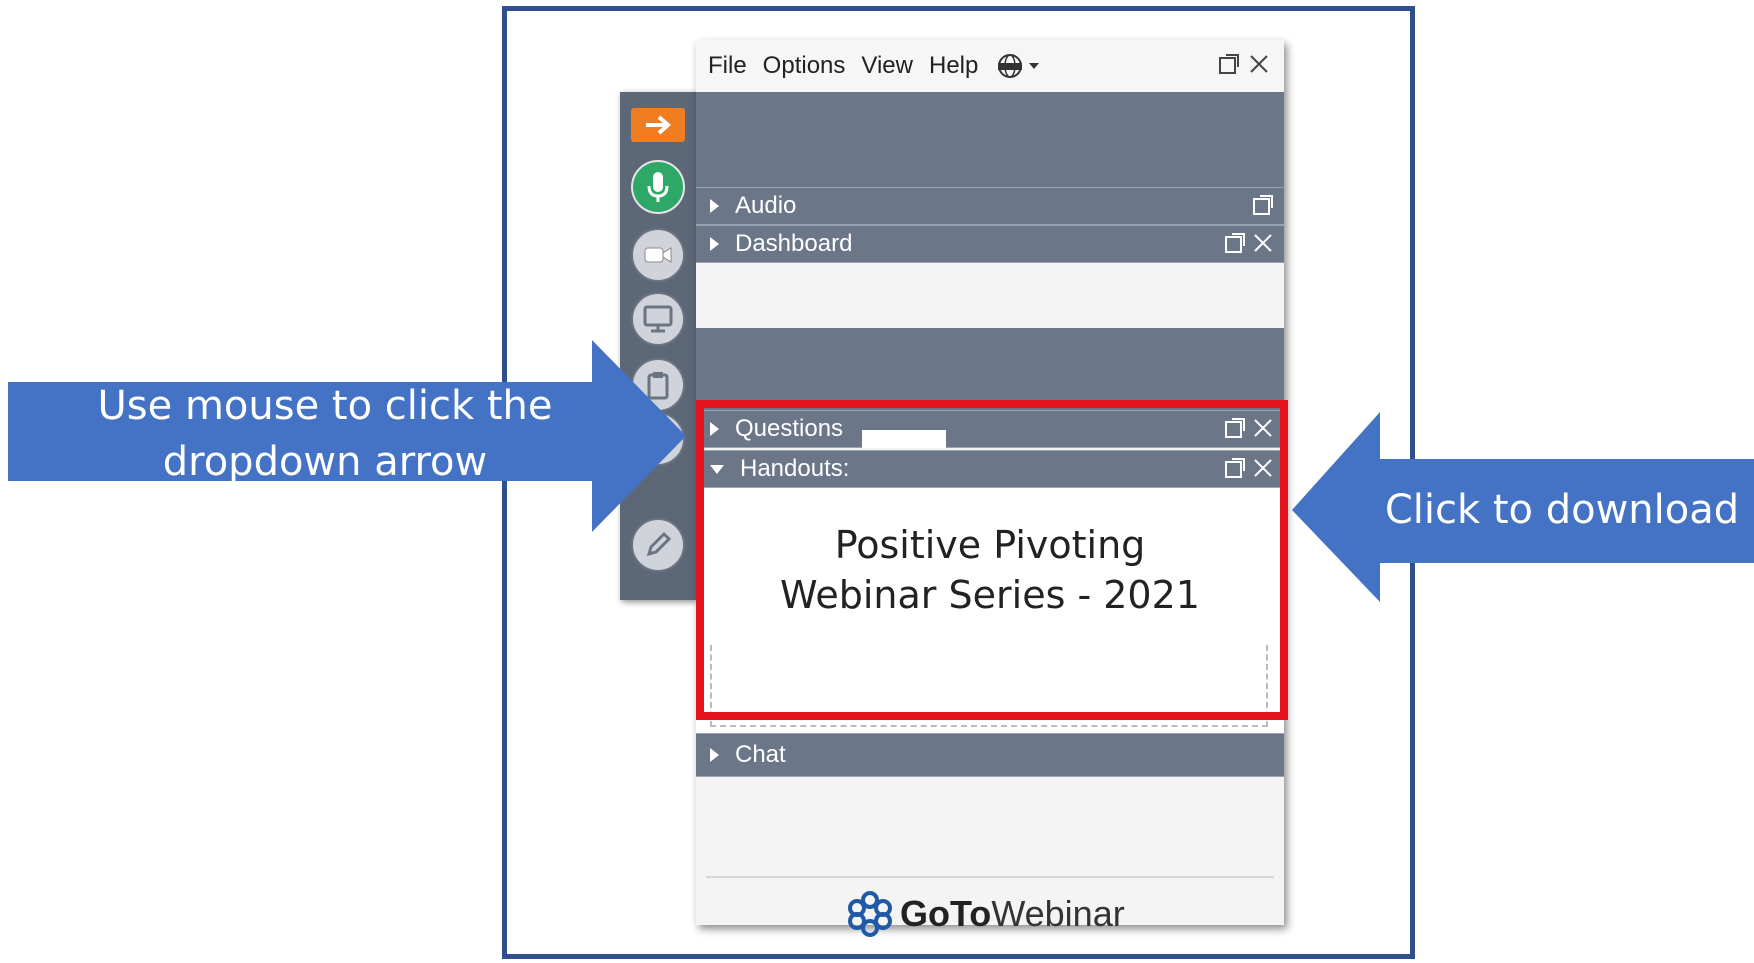  Describe the element at coordinates (990, 66) in the screenshot. I see `menu-bar: File Options View Help` at that location.